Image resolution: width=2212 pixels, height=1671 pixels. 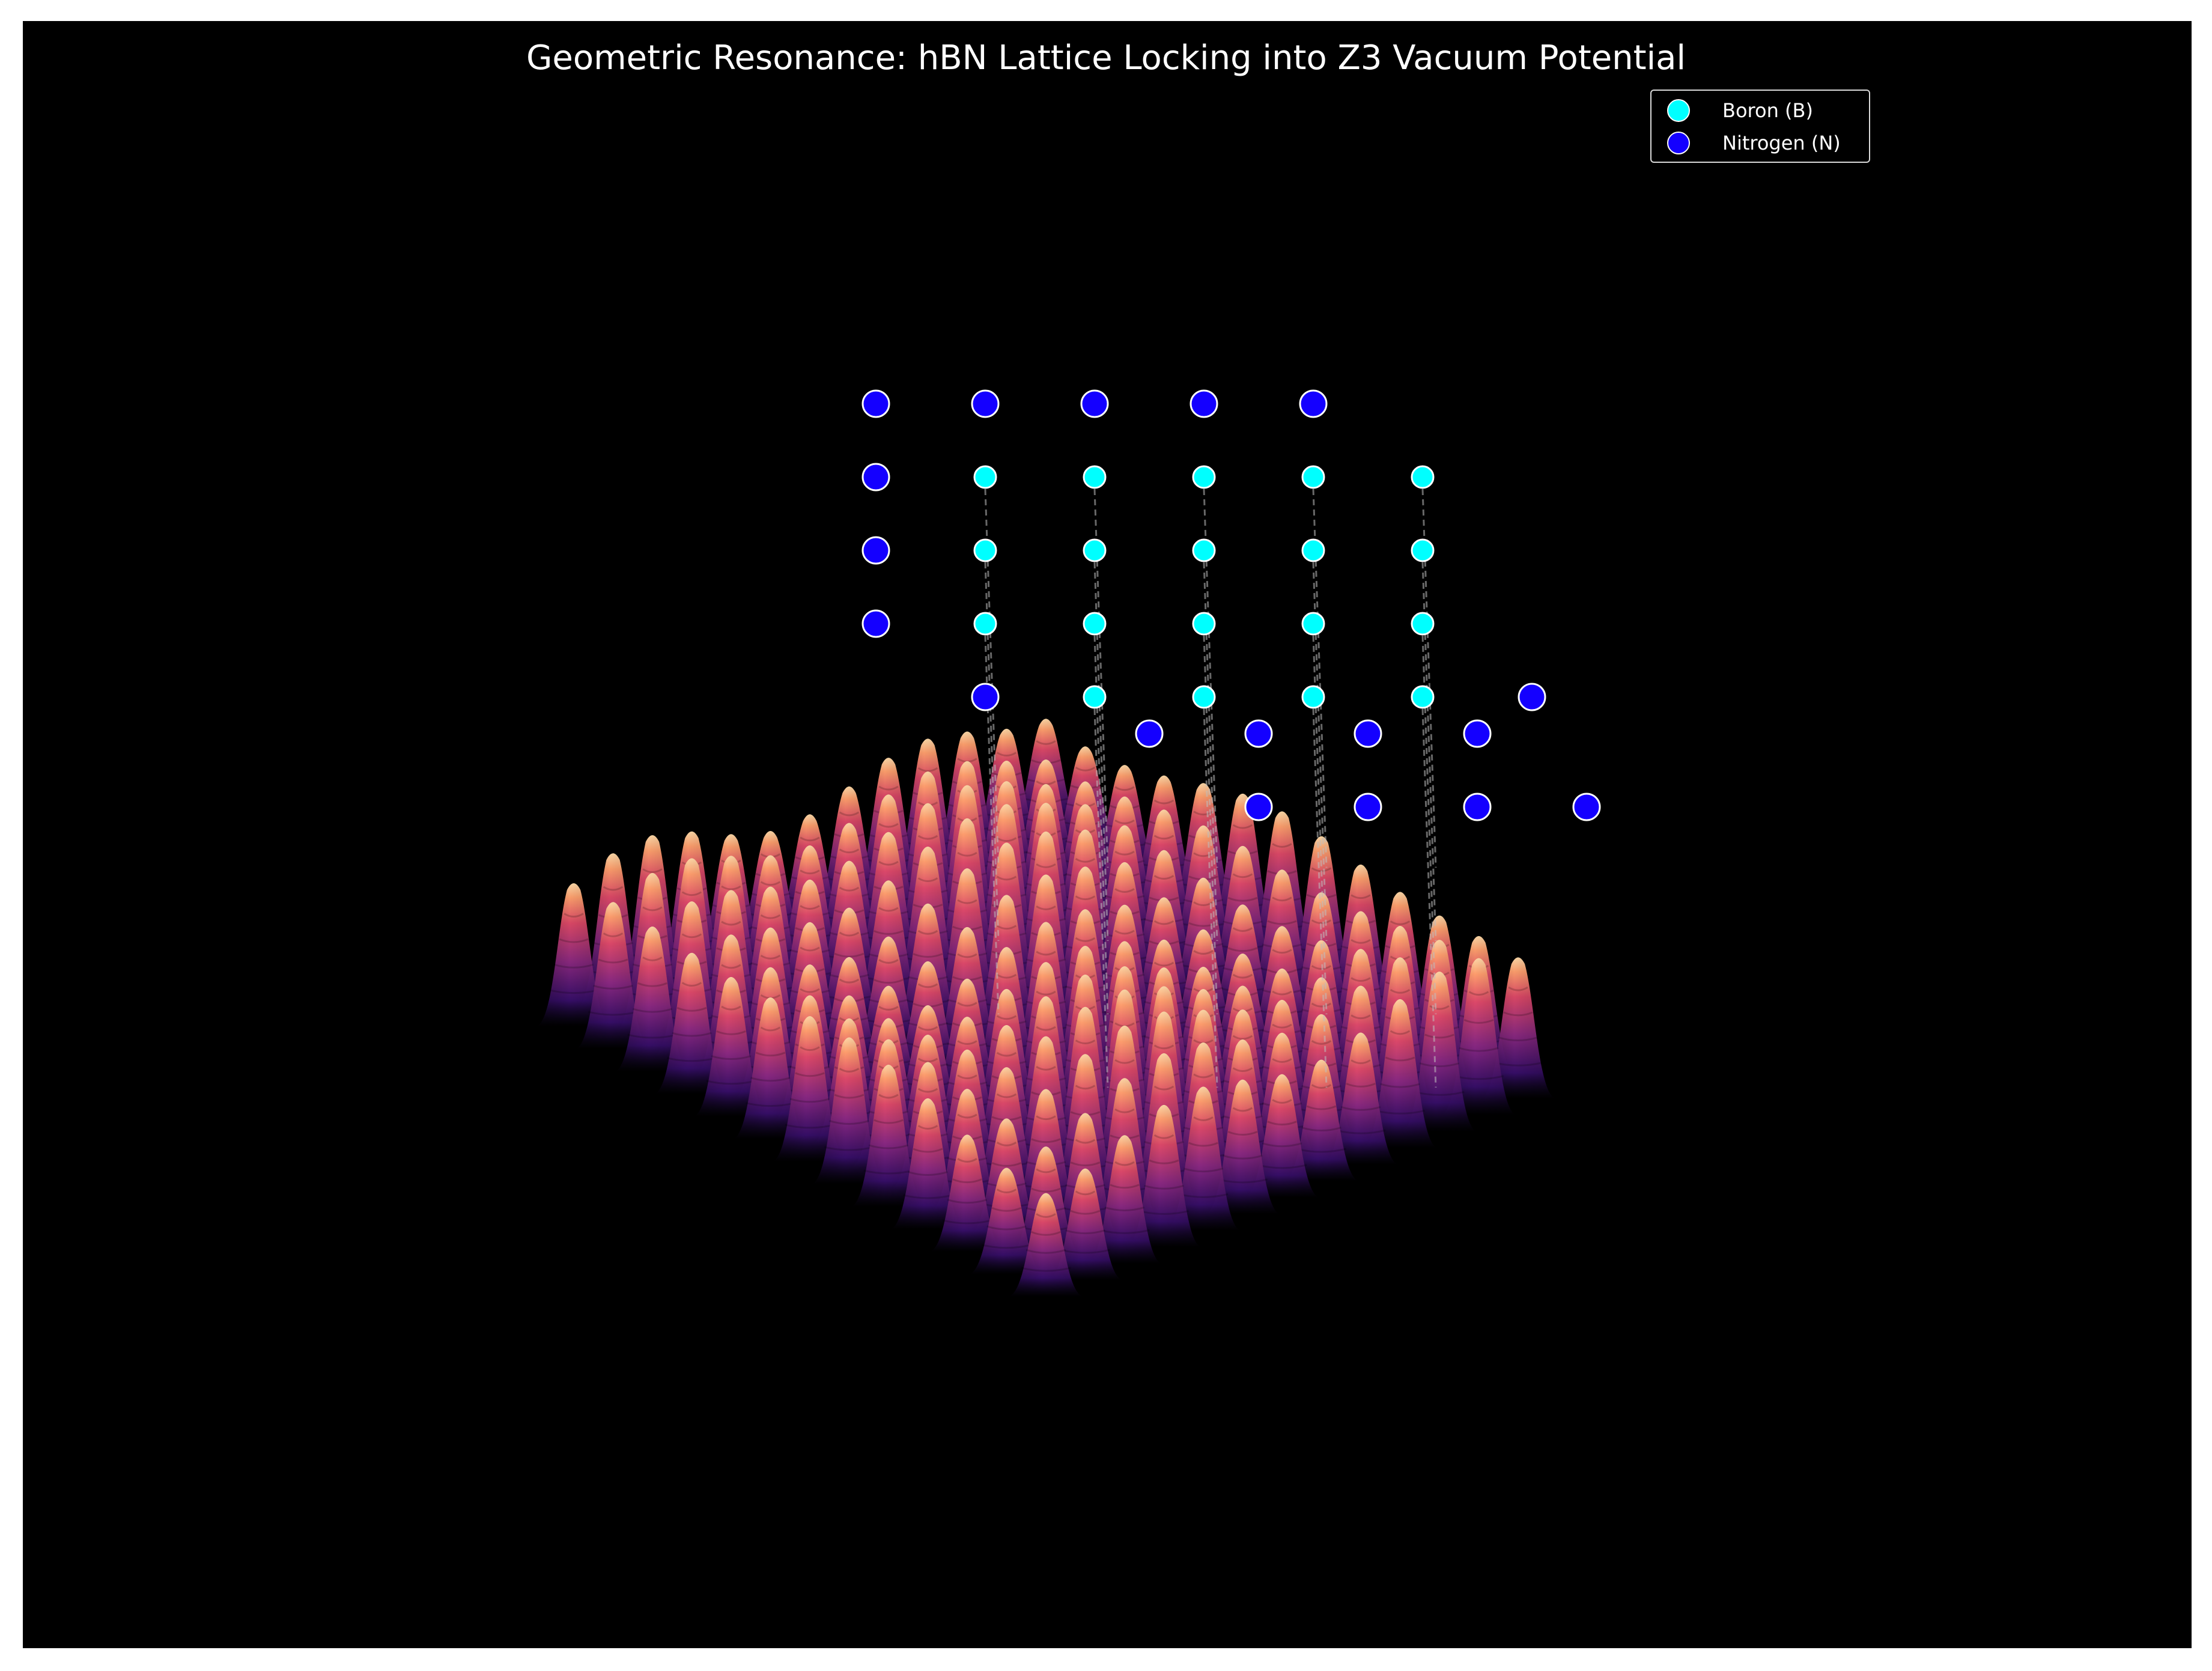 I want to click on legend: Boron (B) Nitrogen (N), so click(x=1760, y=126).